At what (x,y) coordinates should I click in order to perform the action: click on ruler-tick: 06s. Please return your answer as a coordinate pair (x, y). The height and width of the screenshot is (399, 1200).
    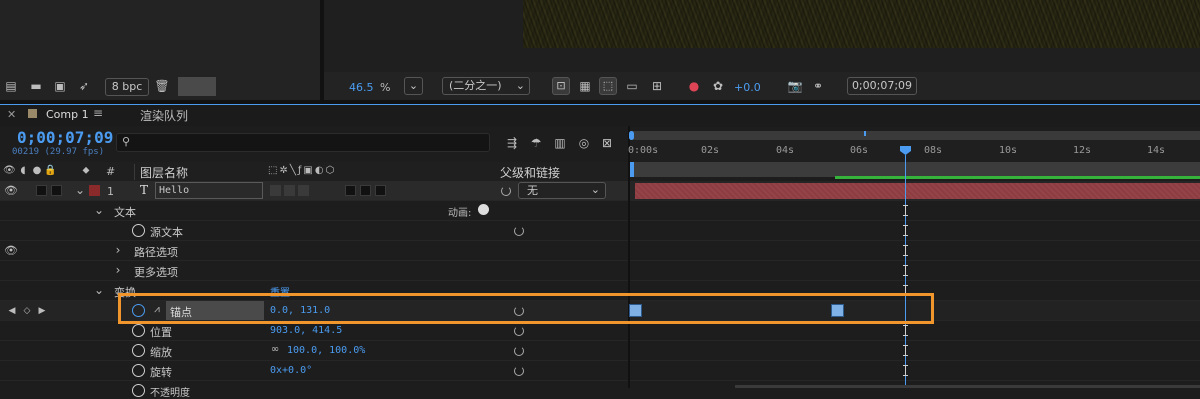
    Looking at the image, I should click on (859, 150).